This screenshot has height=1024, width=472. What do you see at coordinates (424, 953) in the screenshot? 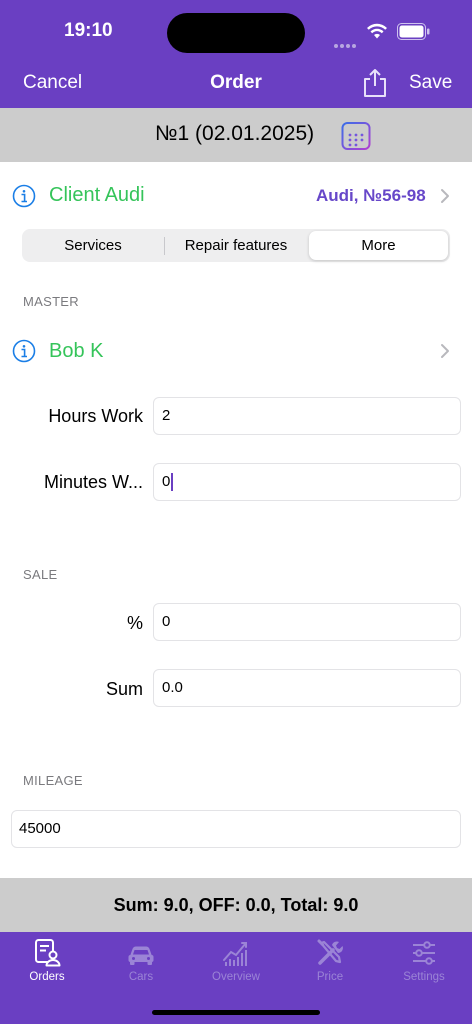
I see `sliders-icon` at bounding box center [424, 953].